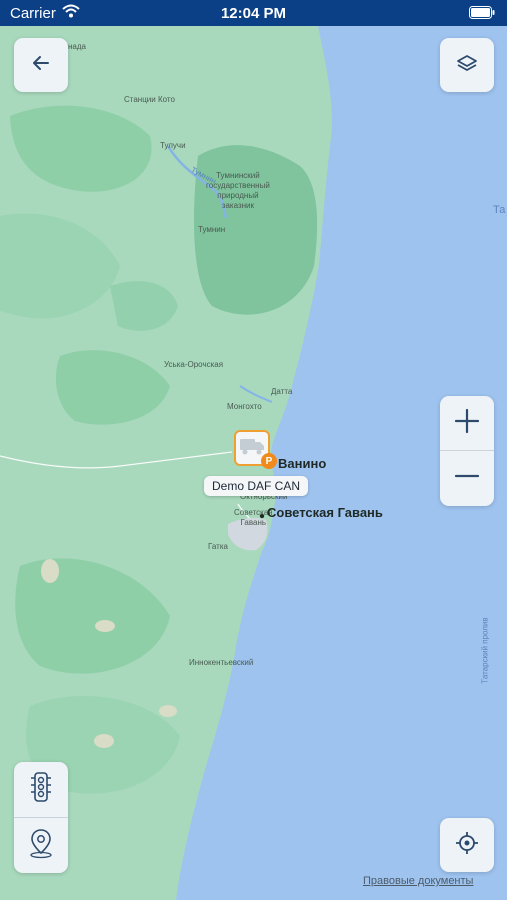 The image size is (507, 900). I want to click on status-bar: Carrier 12:04 PM, so click(253, 13).